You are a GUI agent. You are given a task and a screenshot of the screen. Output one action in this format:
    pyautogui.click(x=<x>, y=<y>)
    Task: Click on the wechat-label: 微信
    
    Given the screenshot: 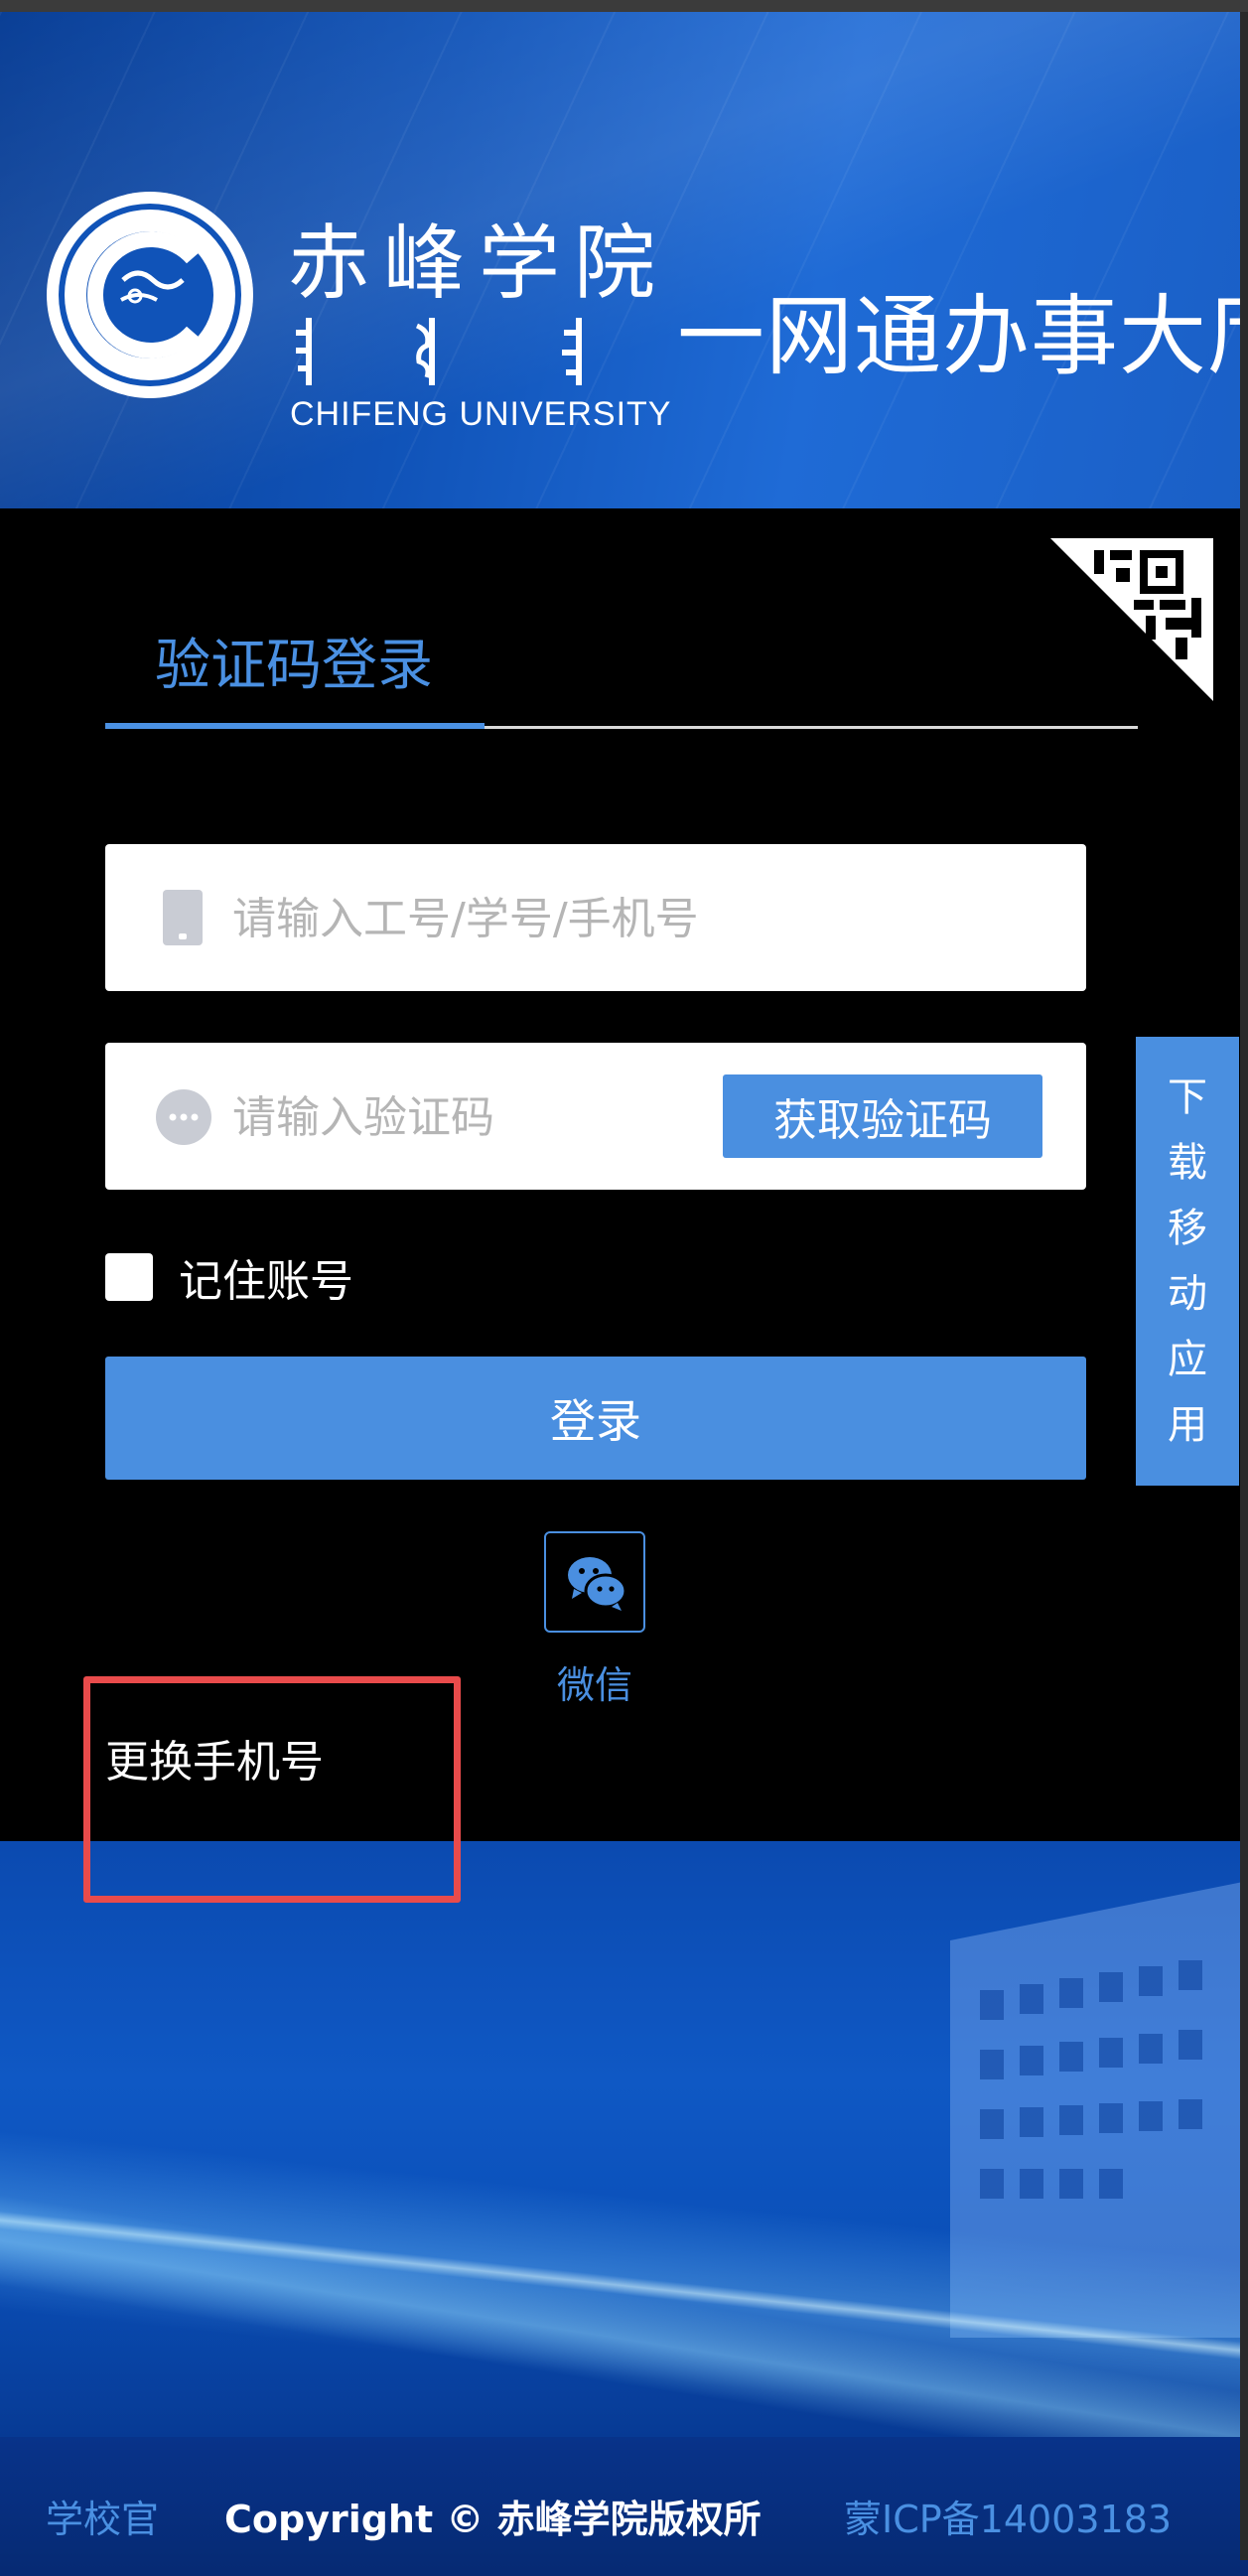 What is the action you would take?
    pyautogui.click(x=594, y=1682)
    